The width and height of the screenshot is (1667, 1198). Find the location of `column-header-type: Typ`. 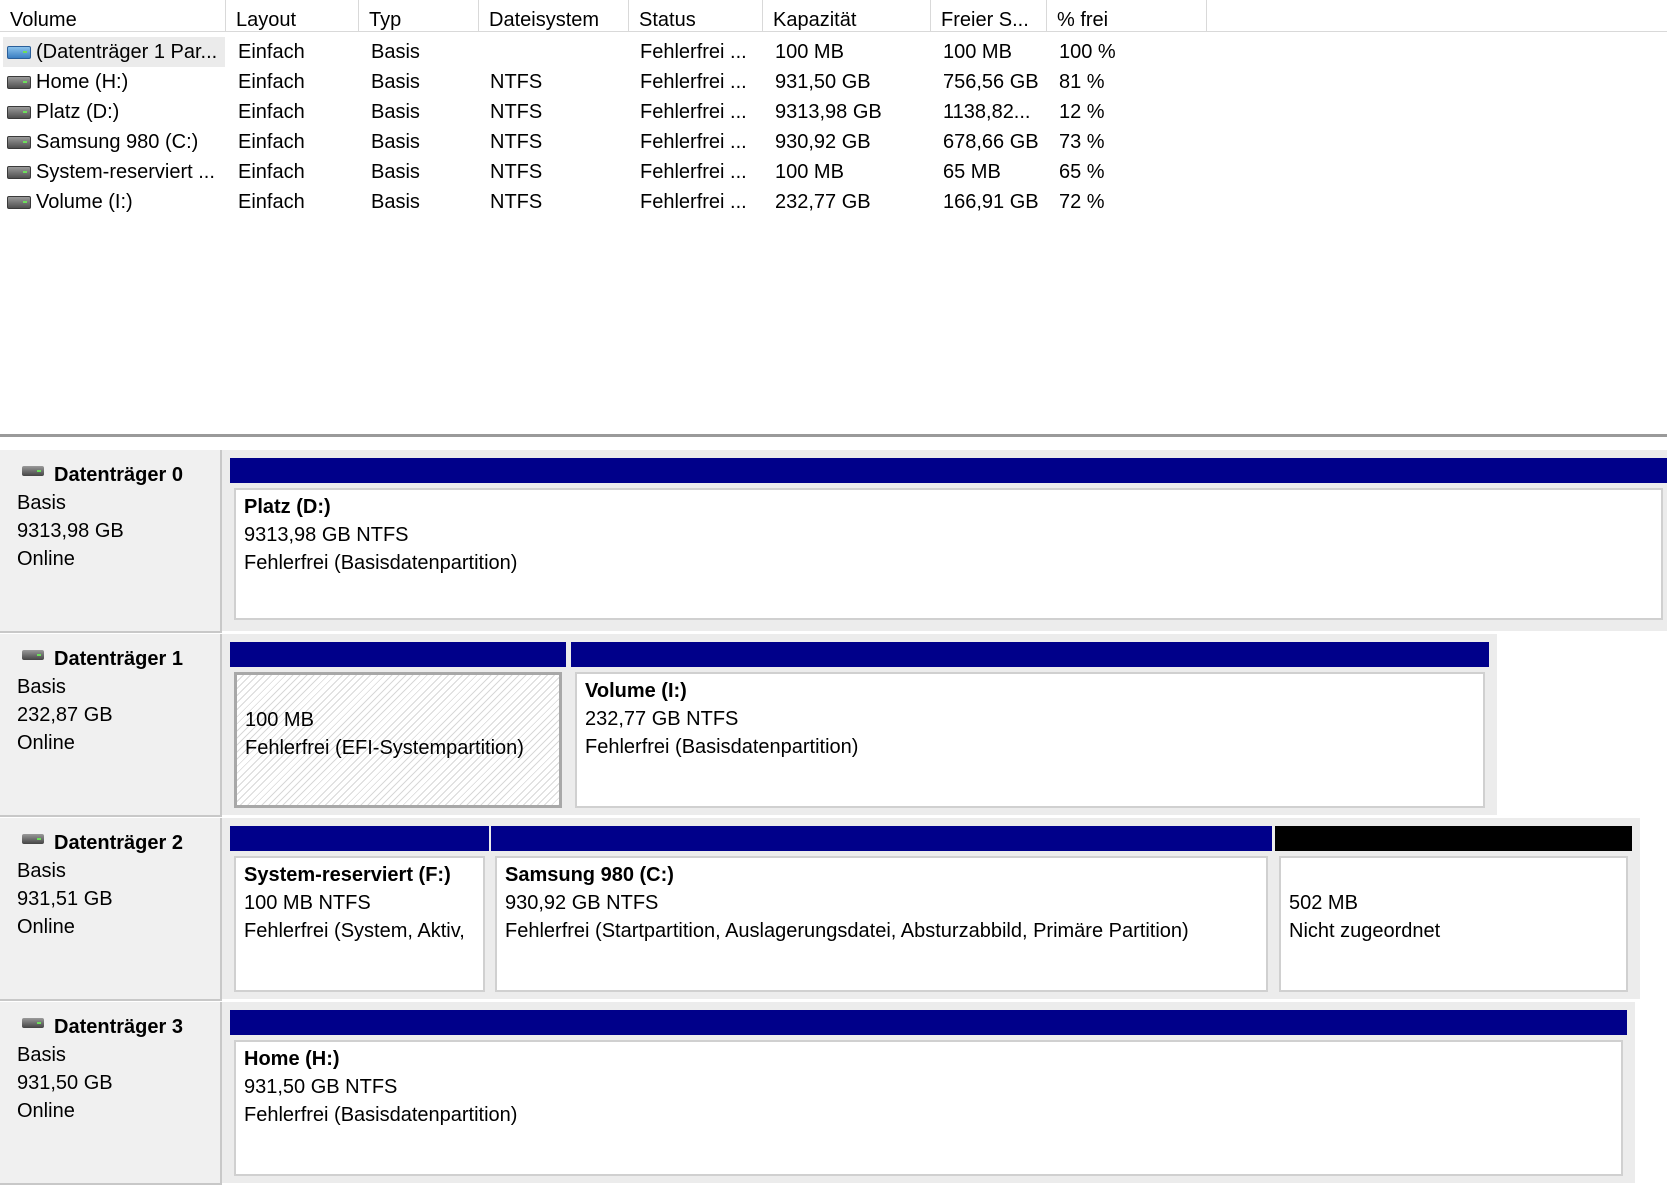

column-header-type: Typ is located at coordinates (419, 16).